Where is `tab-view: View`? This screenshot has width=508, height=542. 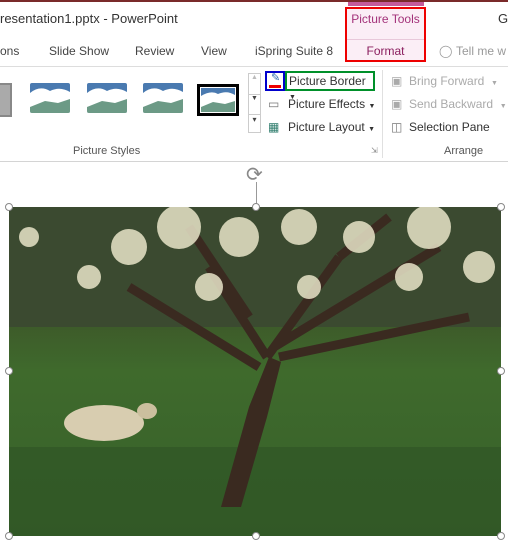 tab-view: View is located at coordinates (214, 51).